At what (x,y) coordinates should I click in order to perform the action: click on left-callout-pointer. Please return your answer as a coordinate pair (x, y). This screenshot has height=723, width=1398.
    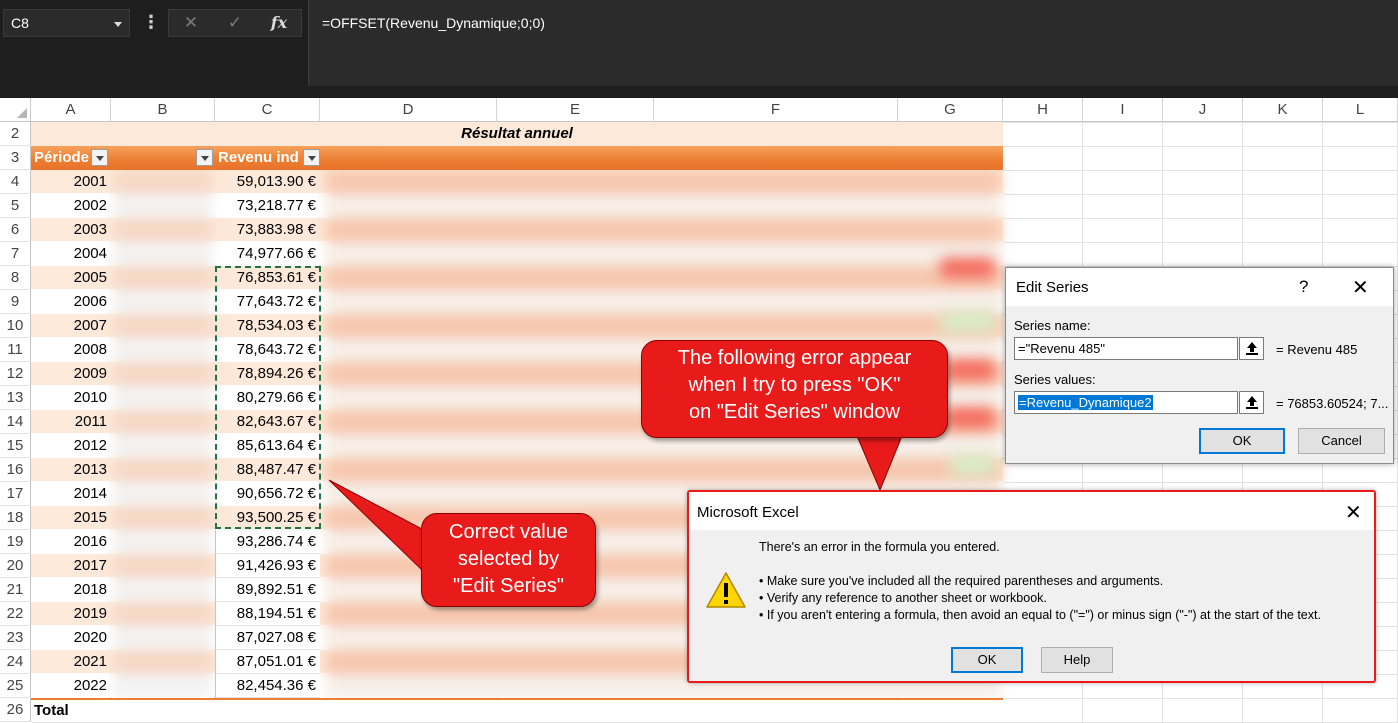
    Looking at the image, I should click on (376, 526).